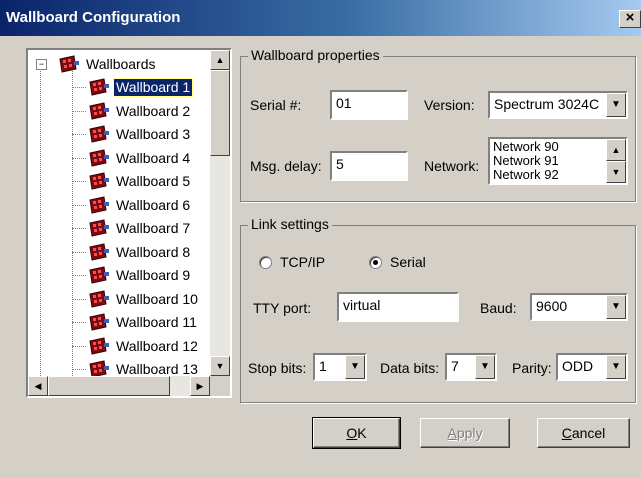 This screenshot has width=641, height=478. I want to click on parity-value: ODD, so click(578, 366).